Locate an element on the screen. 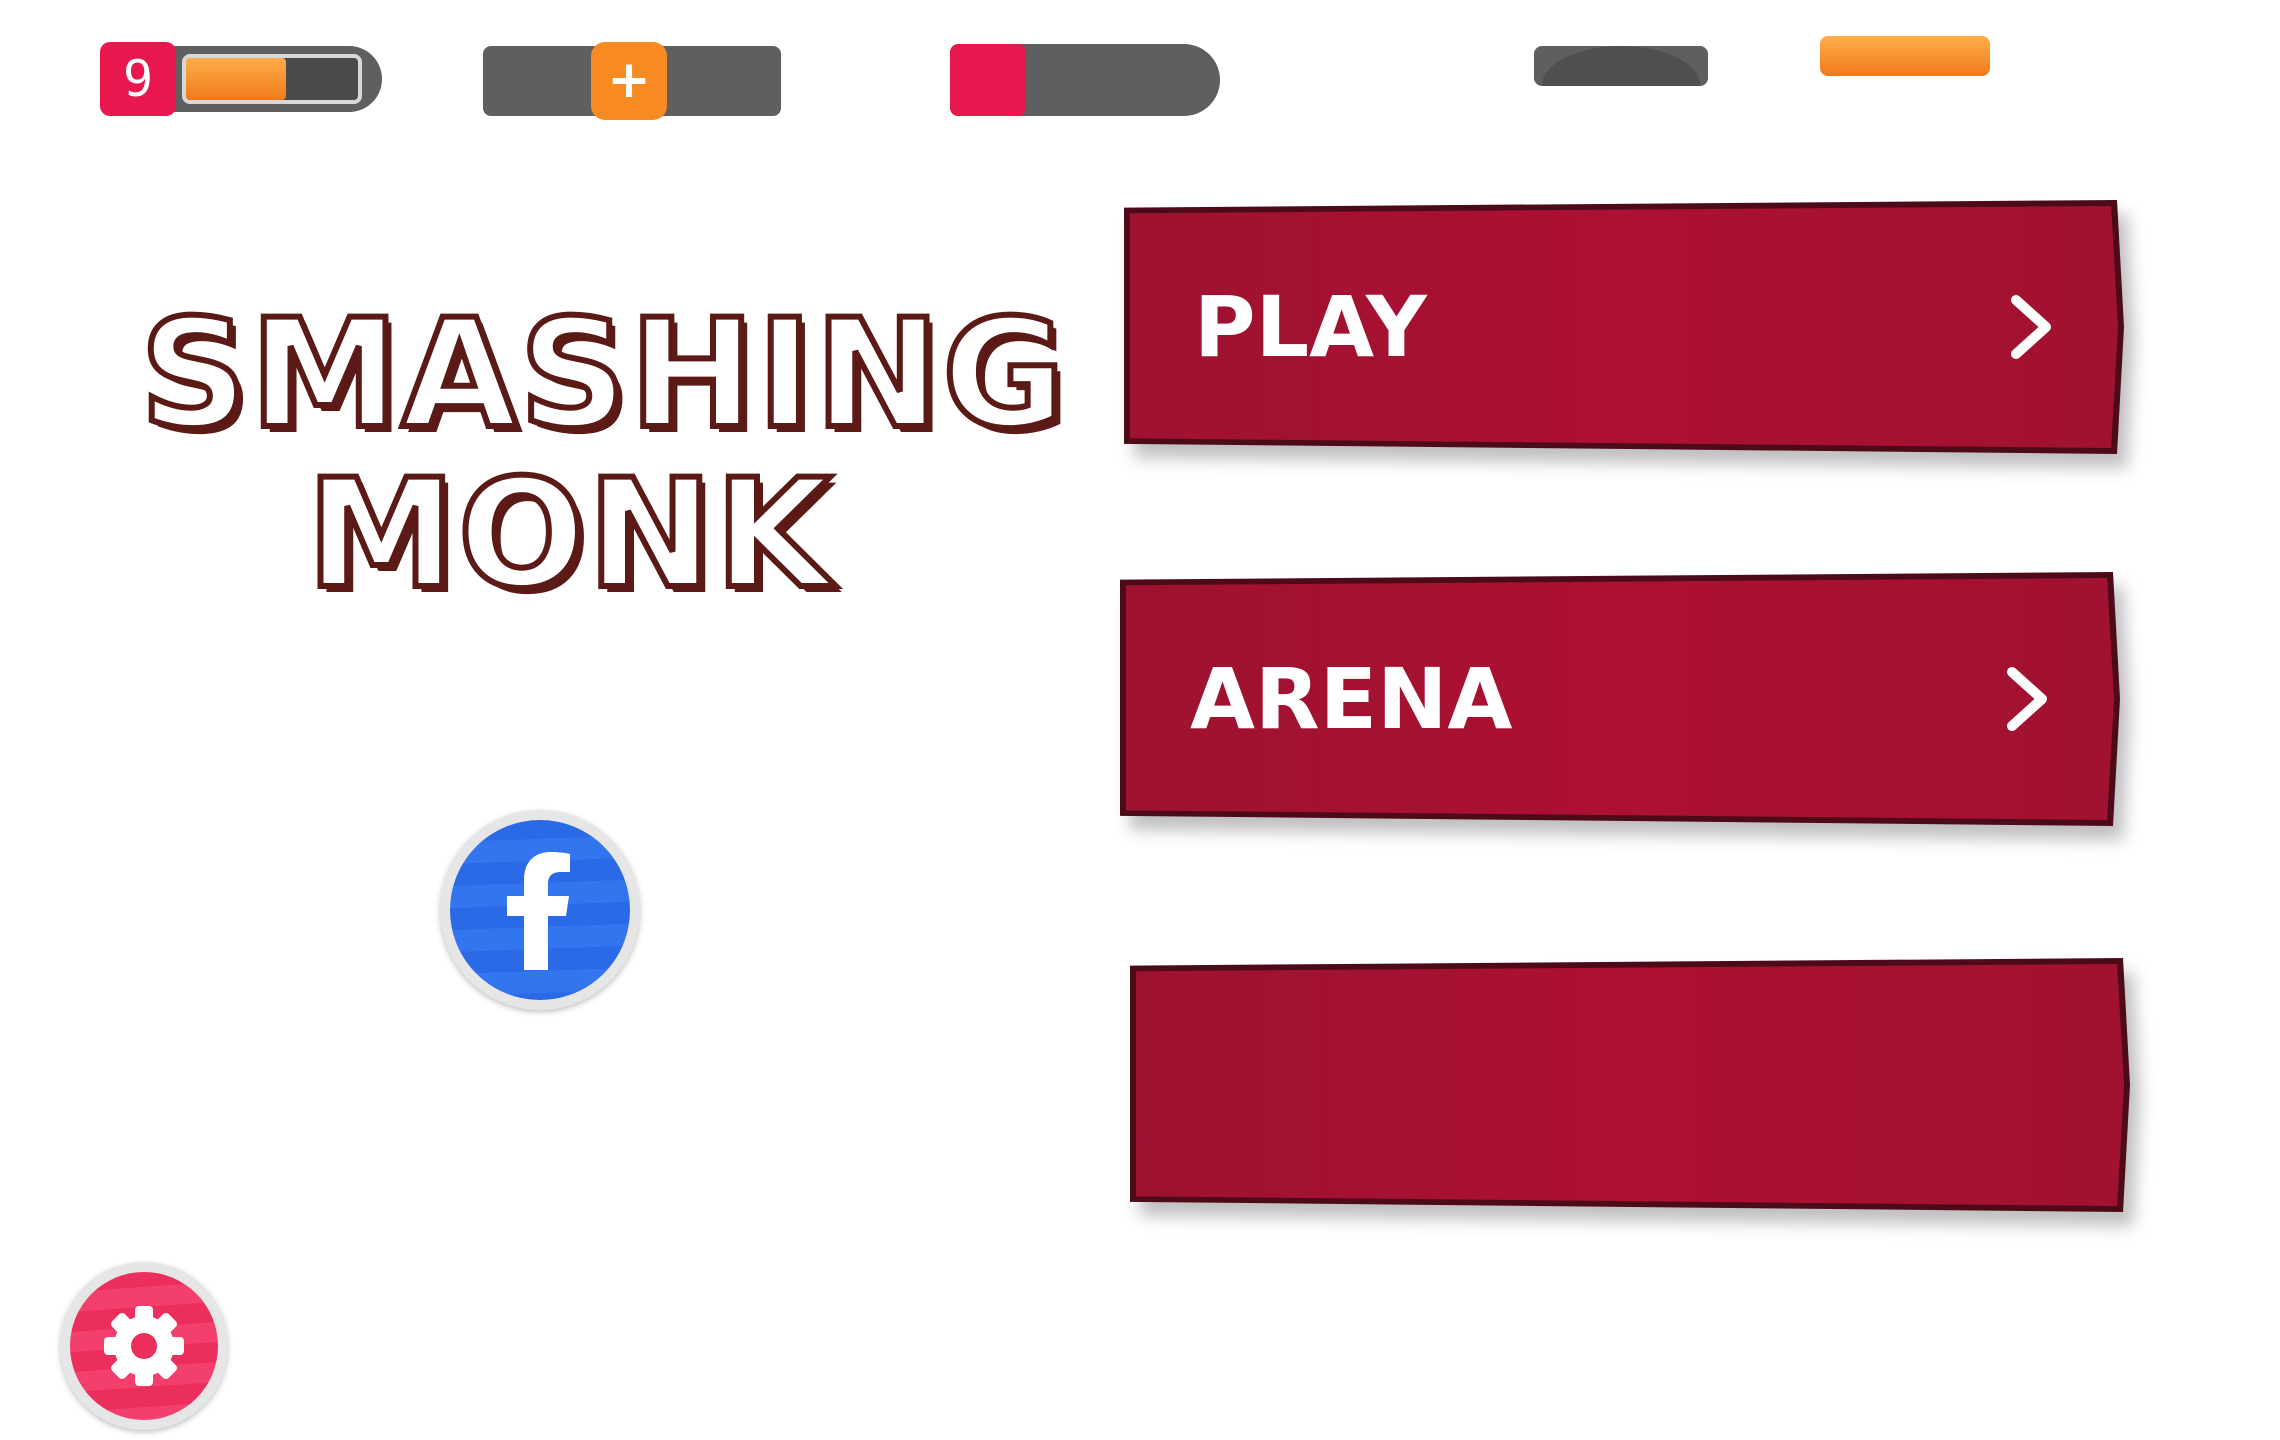 The image size is (2280, 1440). play-button-label: PLAY is located at coordinates (1310, 327).